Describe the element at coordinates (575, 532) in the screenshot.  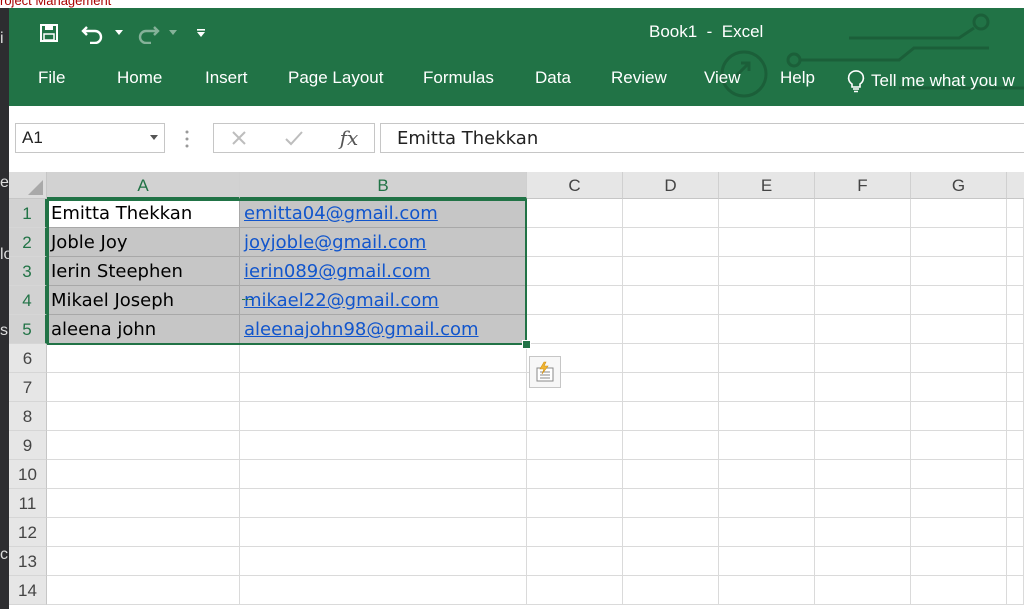
I see `cell-c12` at that location.